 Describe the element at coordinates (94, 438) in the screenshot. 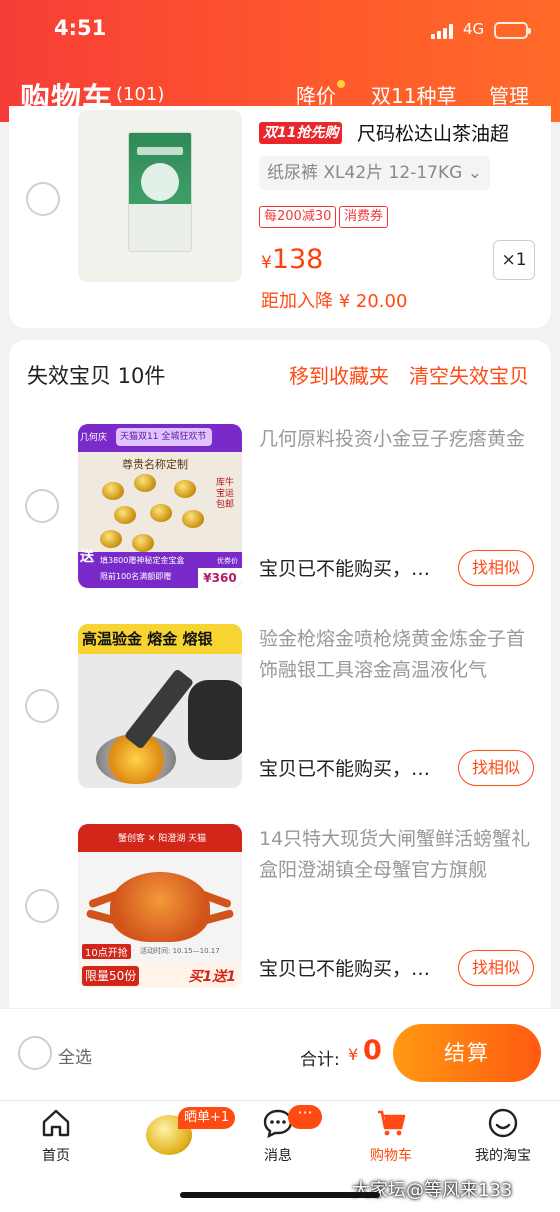

I see `thumb-brand: 几何庆` at that location.